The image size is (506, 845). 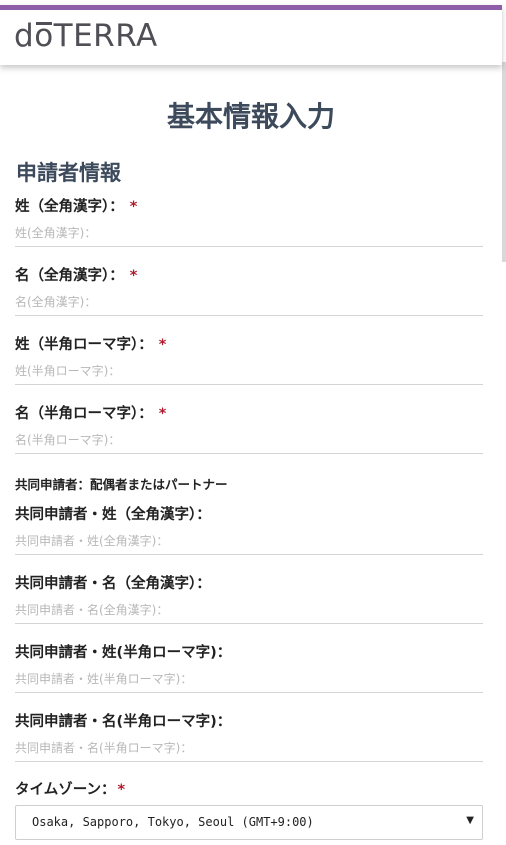 What do you see at coordinates (84, 414) in the screenshot?
I see `field-label-text: 名（半角ローマ字）：` at bounding box center [84, 414].